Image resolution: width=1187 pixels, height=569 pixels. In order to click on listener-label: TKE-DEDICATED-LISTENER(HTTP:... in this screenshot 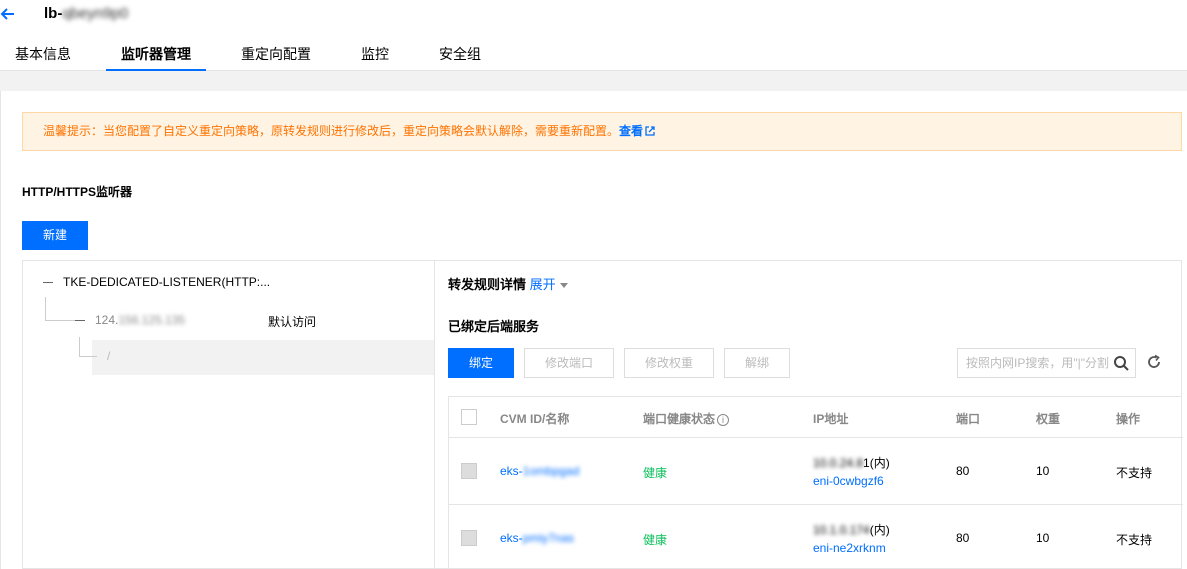, I will do `click(167, 282)`.